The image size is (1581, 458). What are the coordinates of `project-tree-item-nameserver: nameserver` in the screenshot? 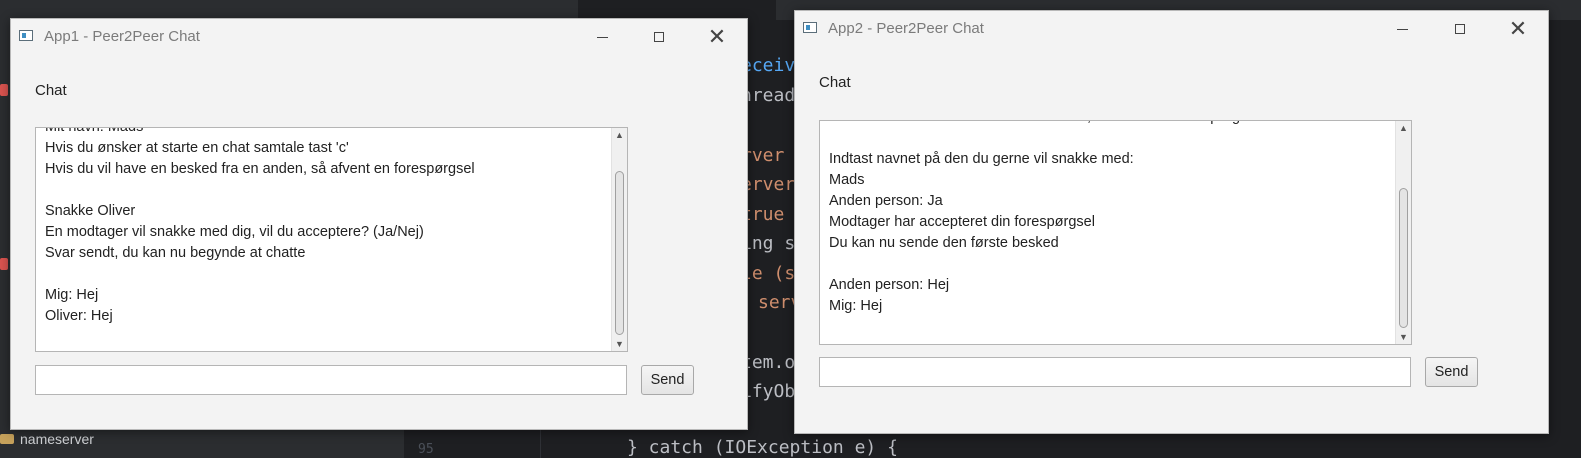 It's located at (47, 439).